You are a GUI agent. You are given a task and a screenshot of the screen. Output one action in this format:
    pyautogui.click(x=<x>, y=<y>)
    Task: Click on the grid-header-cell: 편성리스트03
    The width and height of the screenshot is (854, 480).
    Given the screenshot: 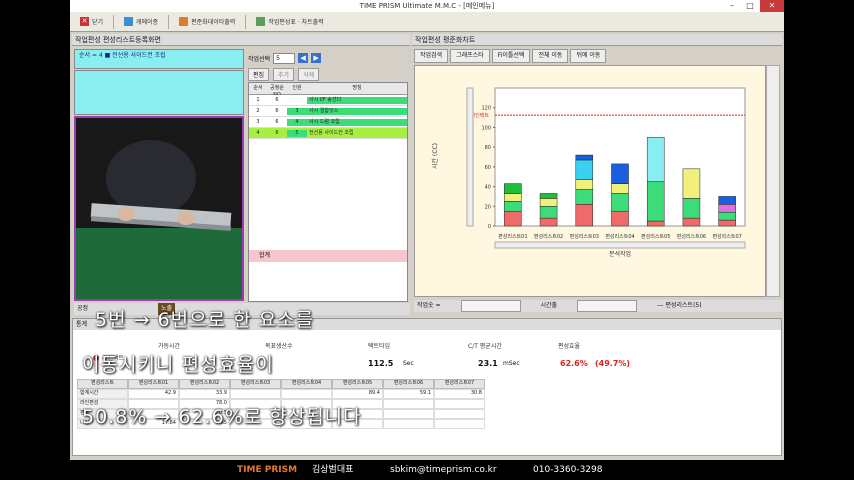 What is the action you would take?
    pyautogui.click(x=255, y=384)
    